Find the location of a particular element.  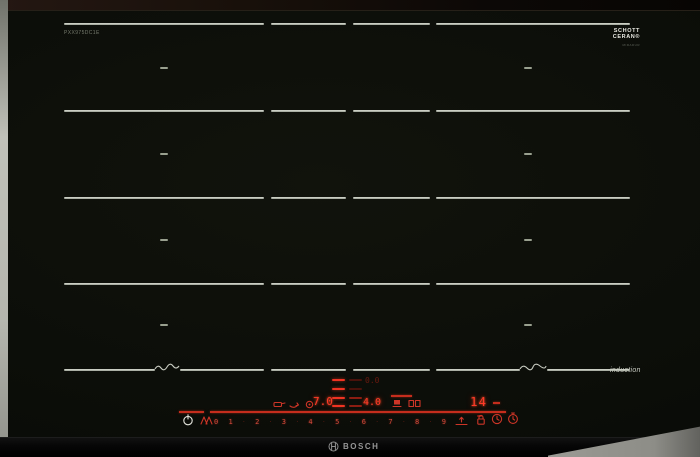

transfer-zone-icon is located at coordinates (461, 421).